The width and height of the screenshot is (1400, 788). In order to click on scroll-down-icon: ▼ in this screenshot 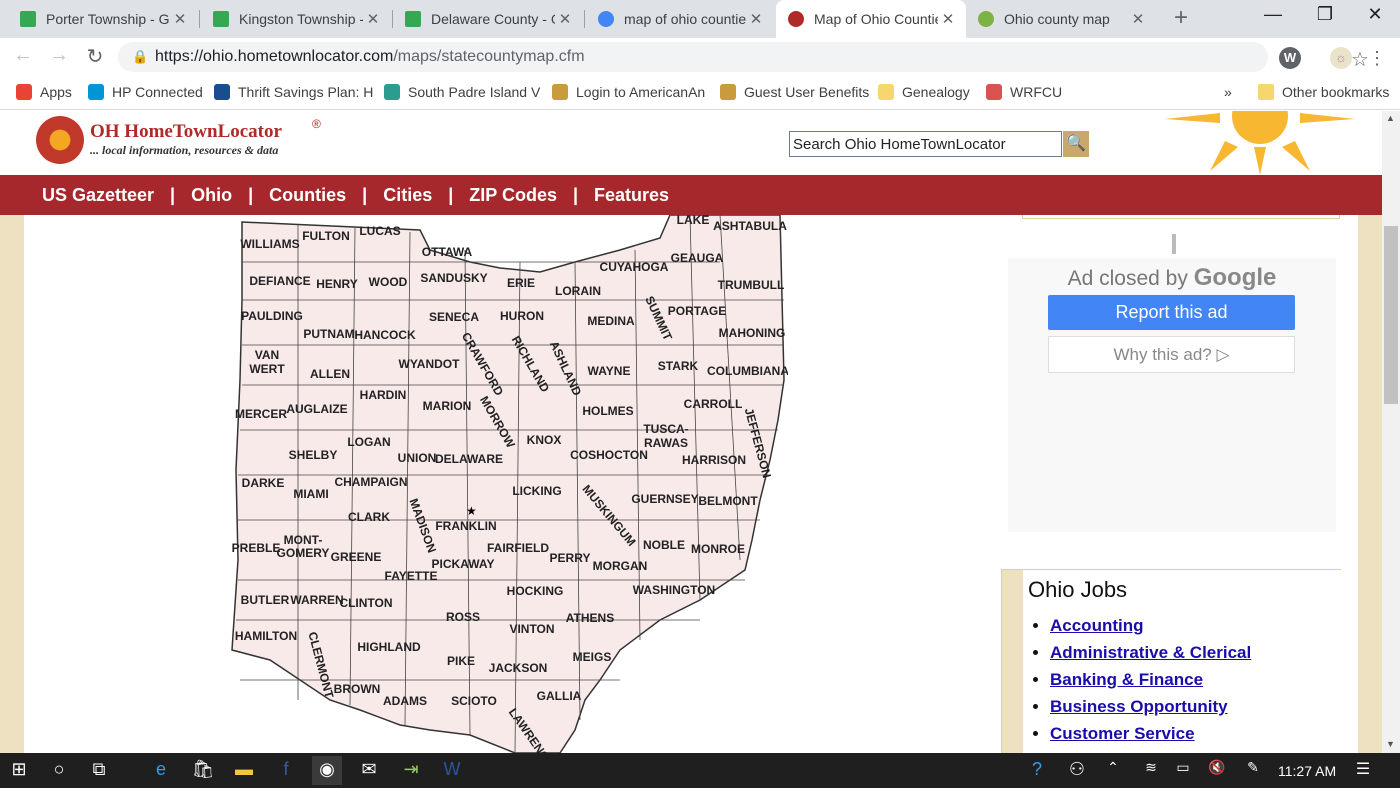, I will do `click(1390, 744)`.